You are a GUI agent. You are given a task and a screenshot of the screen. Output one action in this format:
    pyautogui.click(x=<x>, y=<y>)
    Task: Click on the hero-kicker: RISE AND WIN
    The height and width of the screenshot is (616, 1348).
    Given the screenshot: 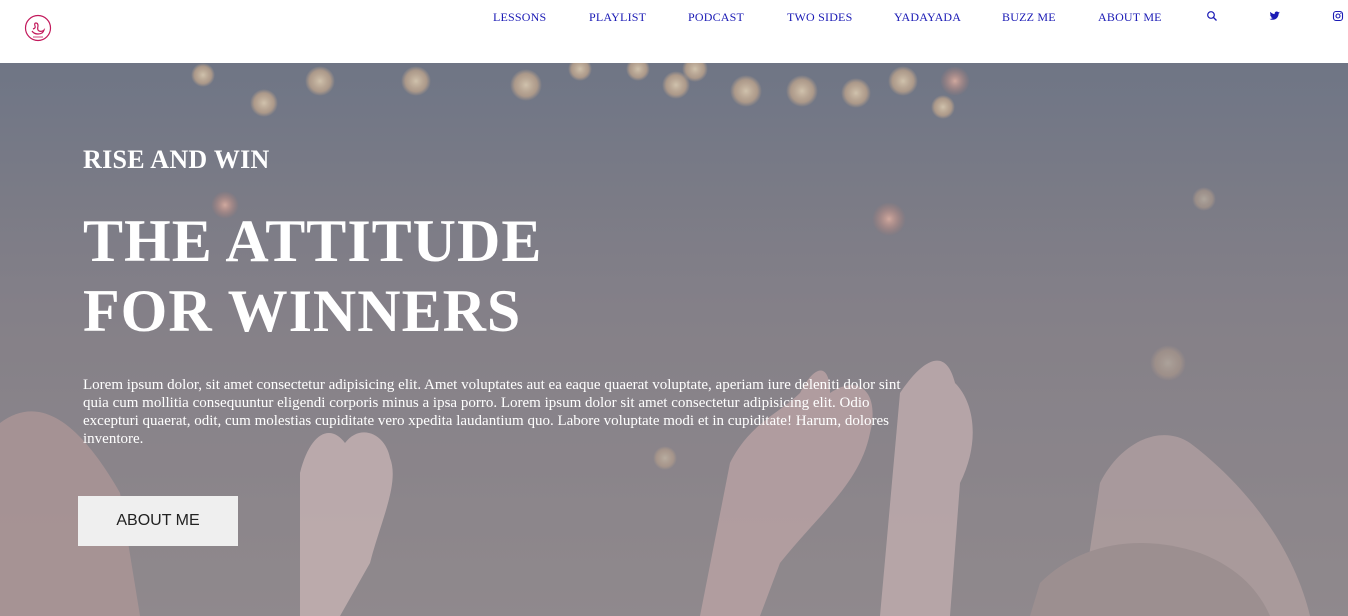 What is the action you would take?
    pyautogui.click(x=176, y=159)
    